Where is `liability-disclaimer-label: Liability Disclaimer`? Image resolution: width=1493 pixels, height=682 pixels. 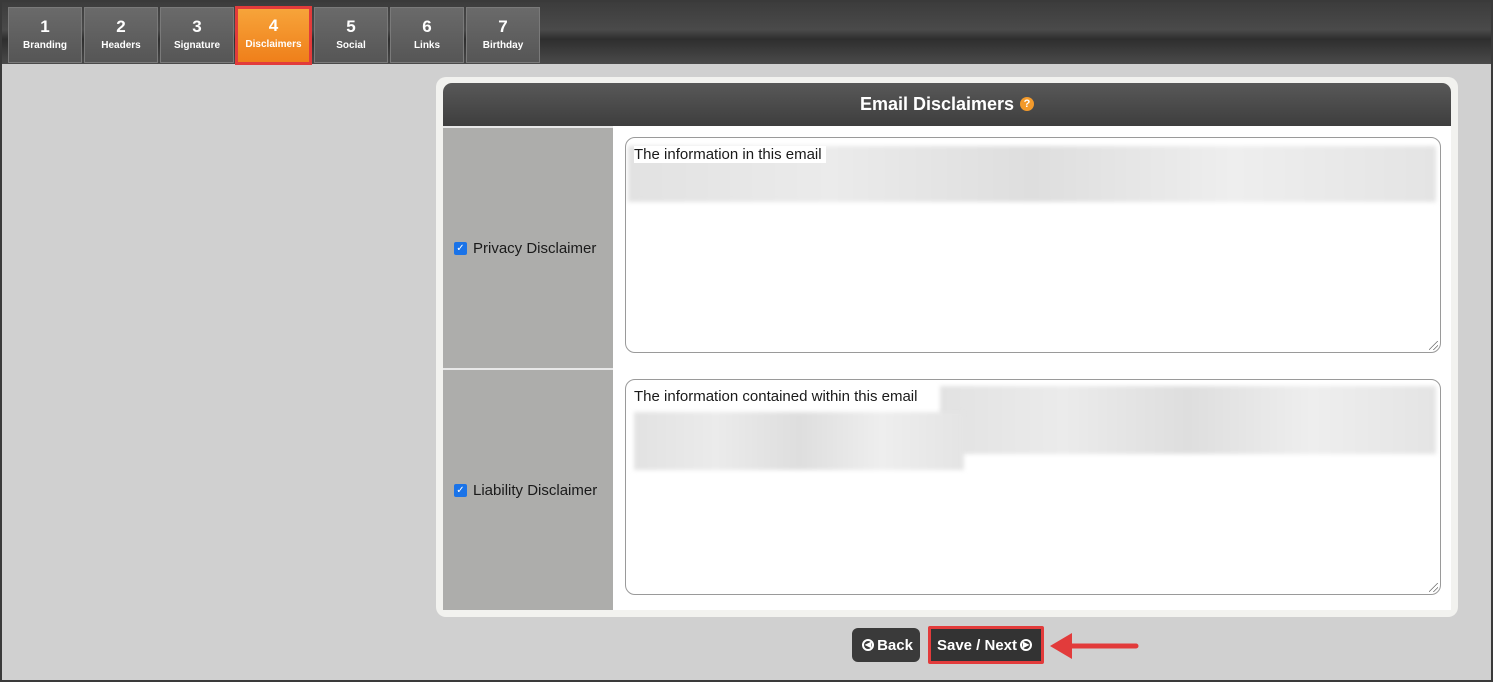
liability-disclaimer-label: Liability Disclaimer is located at coordinates (535, 490).